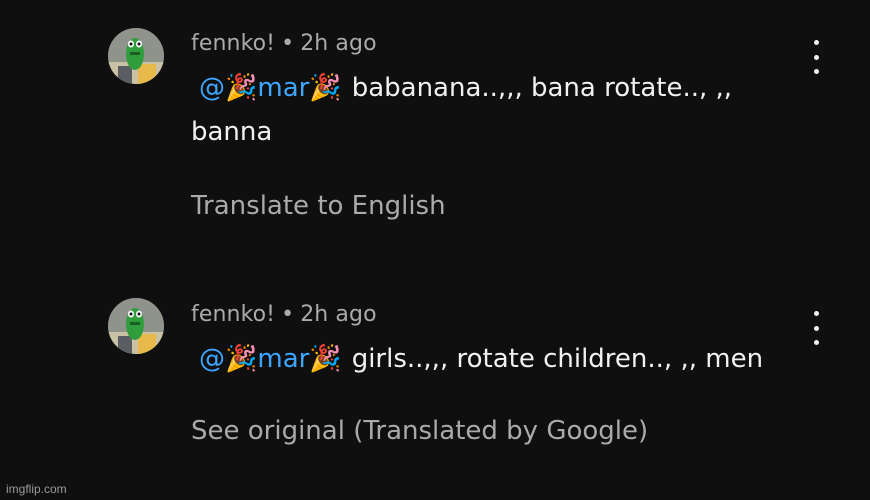  I want to click on watermark: imgflip.com, so click(36, 489).